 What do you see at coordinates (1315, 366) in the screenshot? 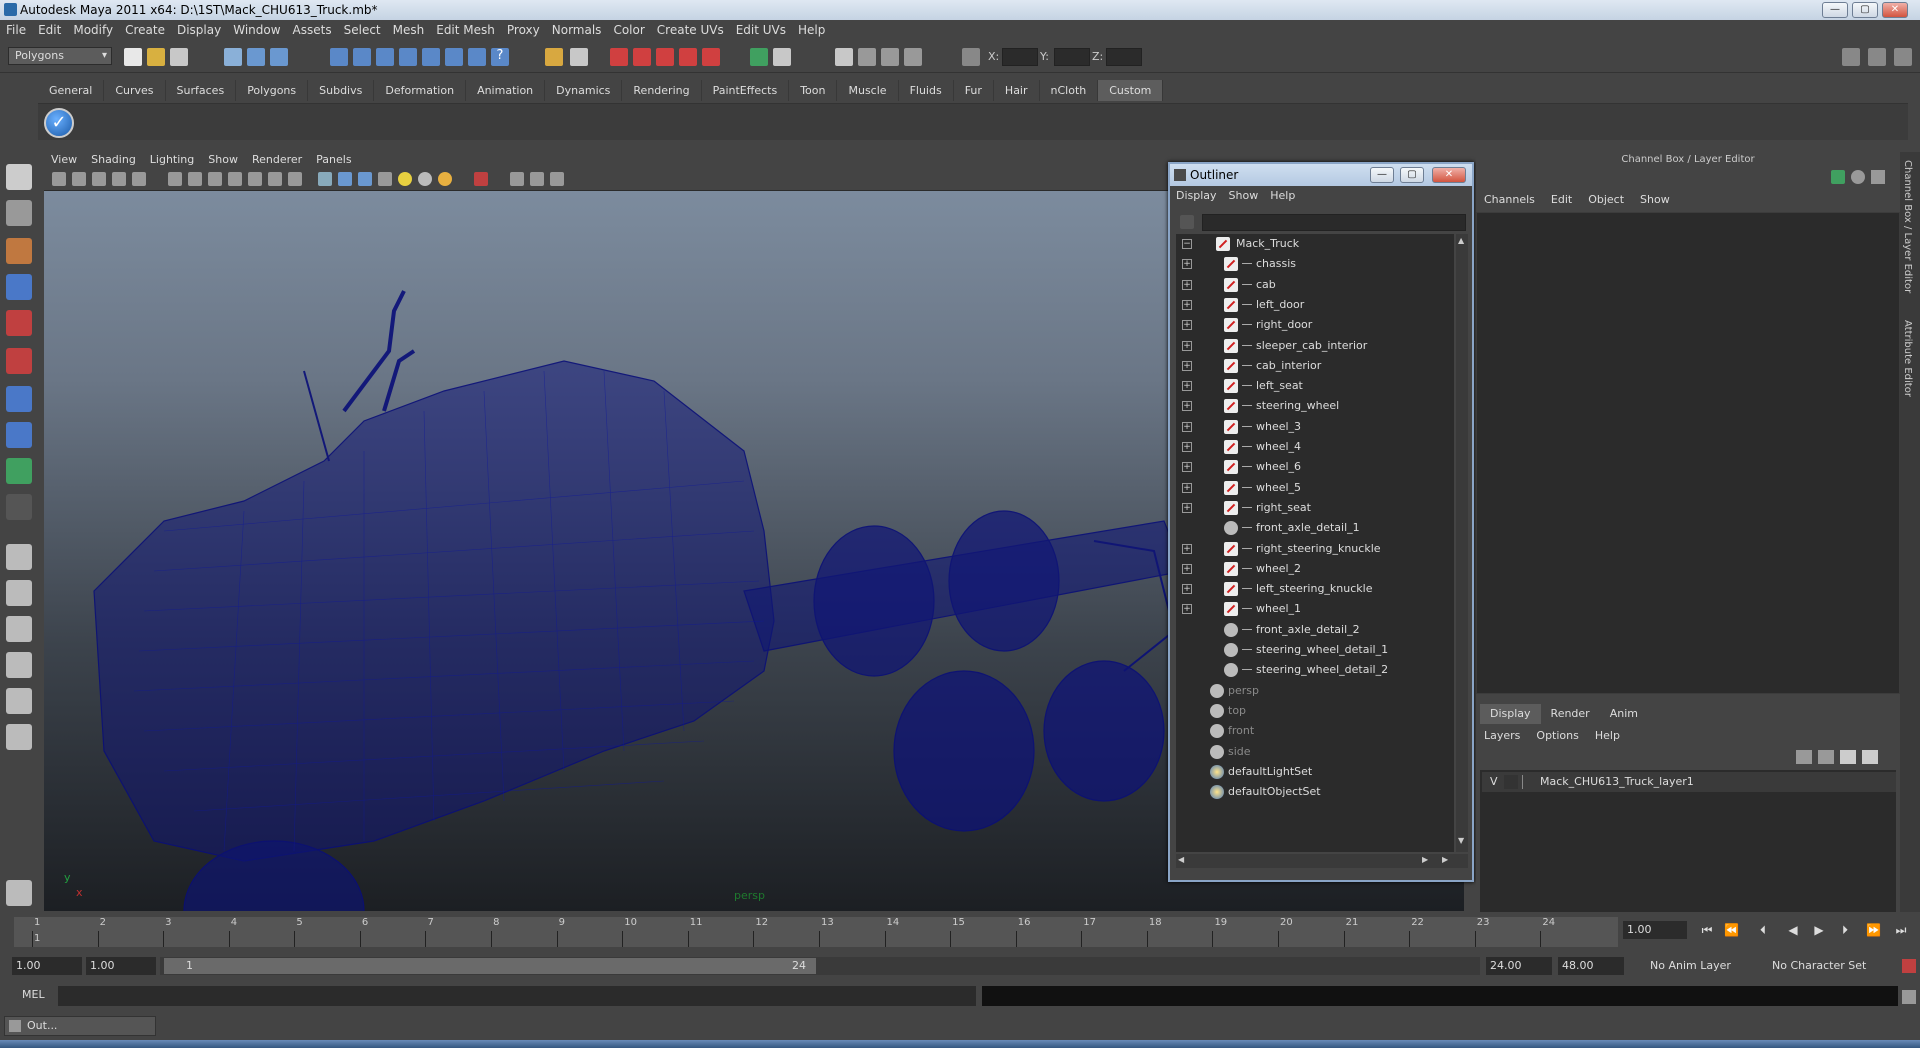
I see `outliner-item: + cab_interior` at bounding box center [1315, 366].